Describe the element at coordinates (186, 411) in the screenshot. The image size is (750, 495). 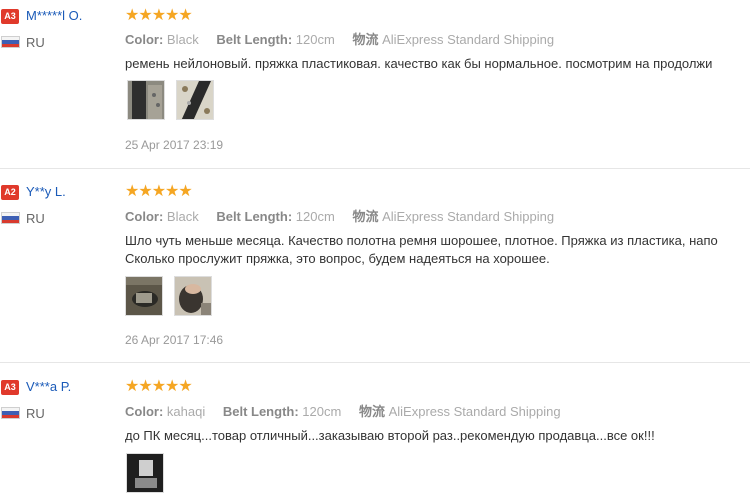
I see `color-value: kahaqi` at that location.